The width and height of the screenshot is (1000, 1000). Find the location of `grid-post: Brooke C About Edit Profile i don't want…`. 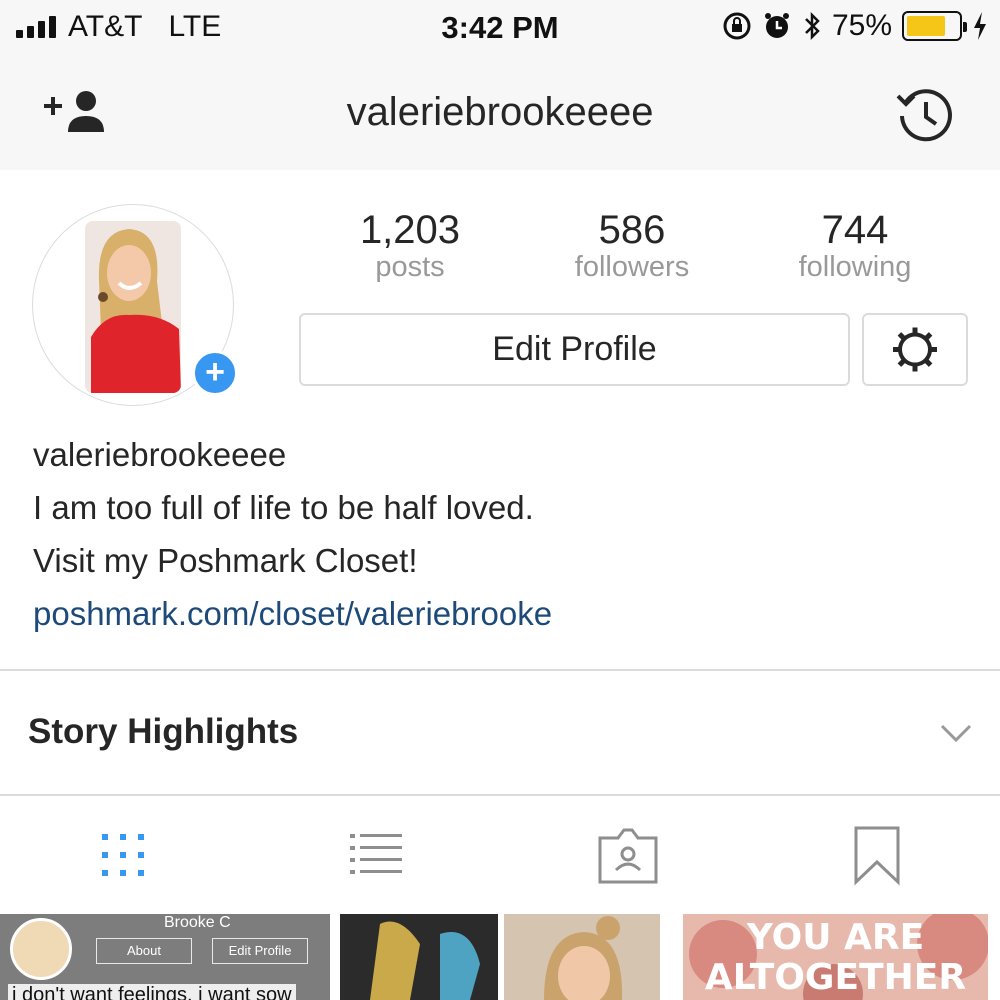

grid-post: Brooke C About Edit Profile i don't want… is located at coordinates (165, 957).